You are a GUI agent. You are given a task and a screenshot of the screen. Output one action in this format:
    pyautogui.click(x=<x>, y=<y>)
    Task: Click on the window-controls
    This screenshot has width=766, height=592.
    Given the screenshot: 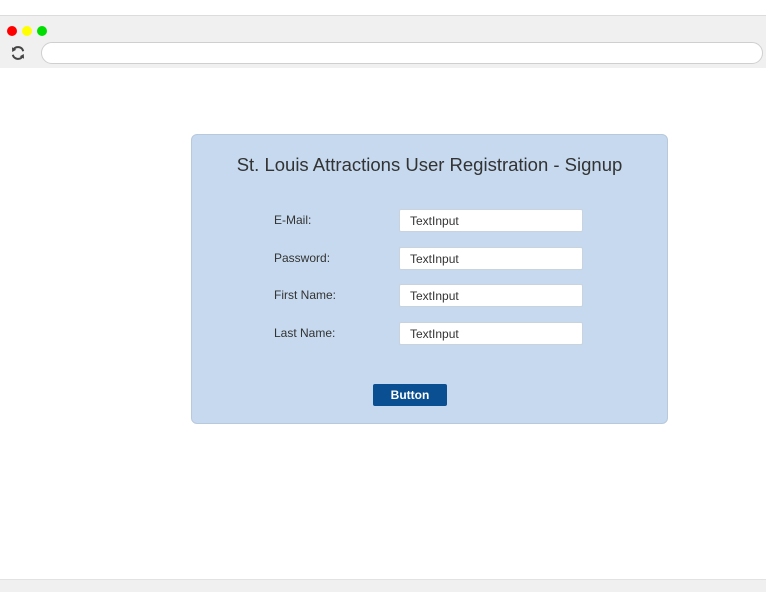 What is the action you would take?
    pyautogui.click(x=27, y=31)
    